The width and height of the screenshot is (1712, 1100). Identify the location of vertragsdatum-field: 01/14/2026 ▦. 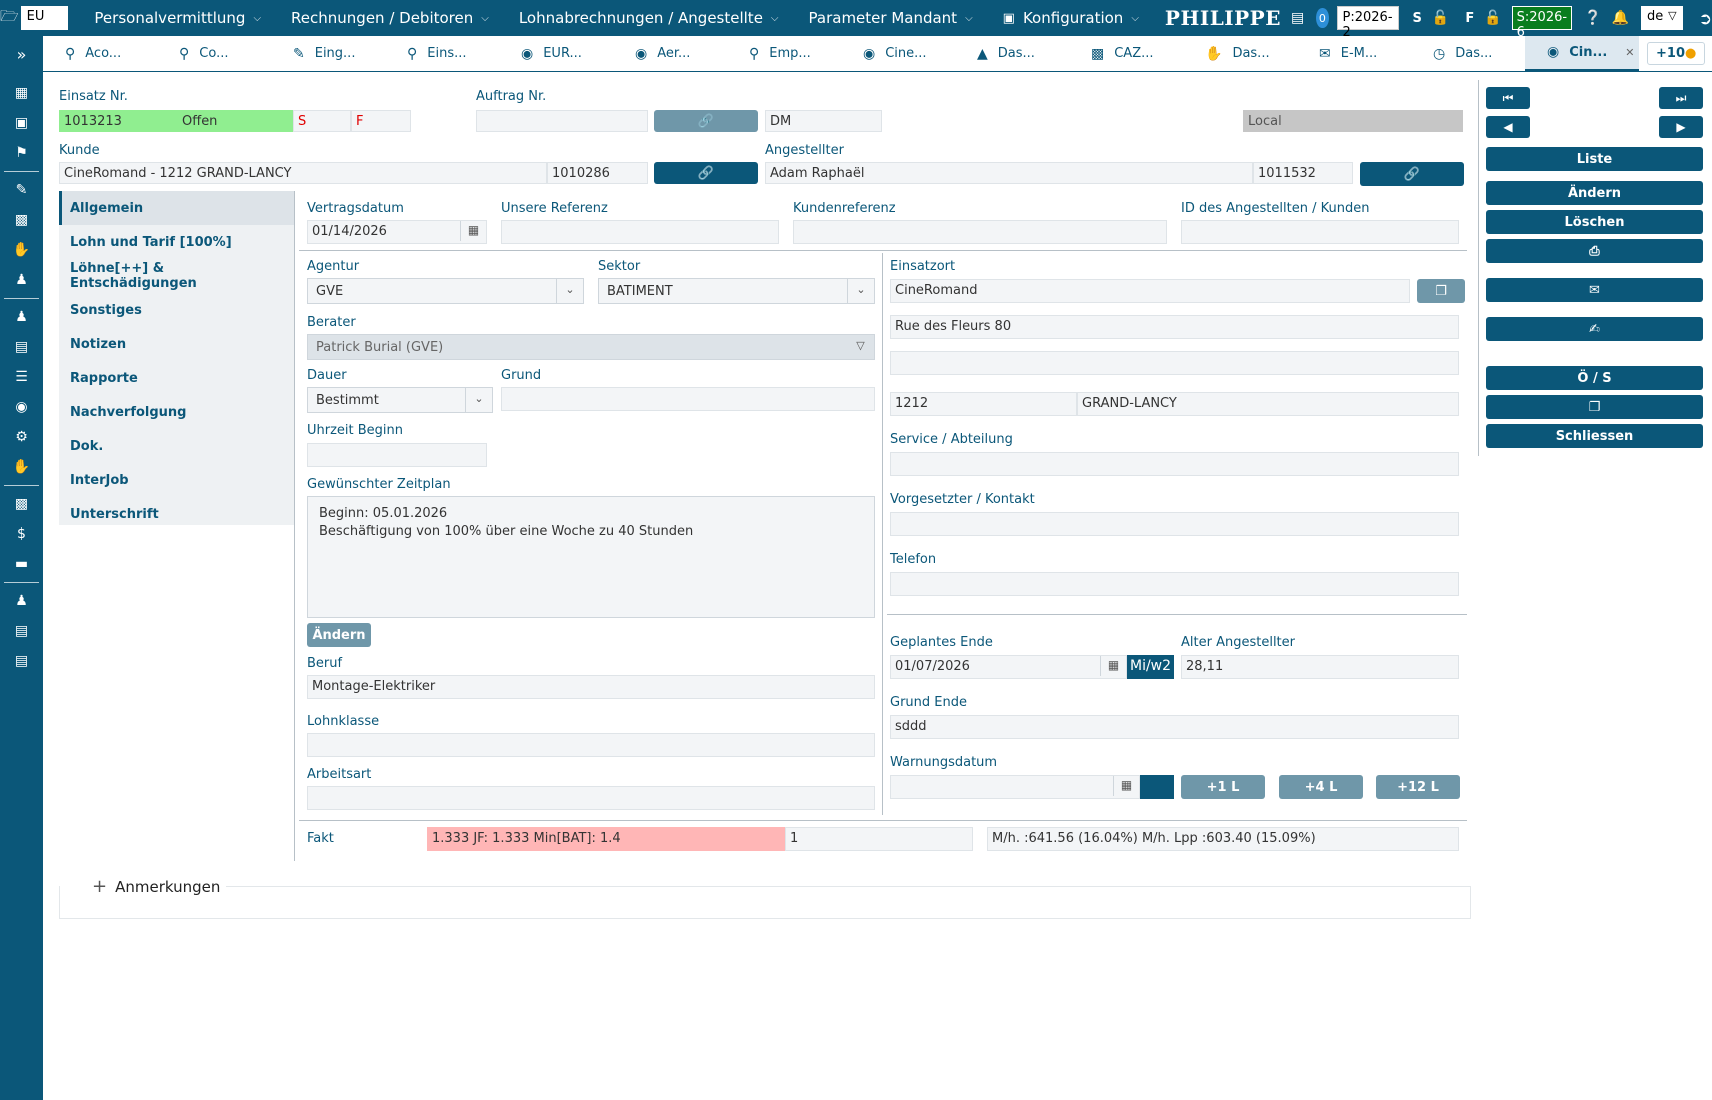
(397, 232).